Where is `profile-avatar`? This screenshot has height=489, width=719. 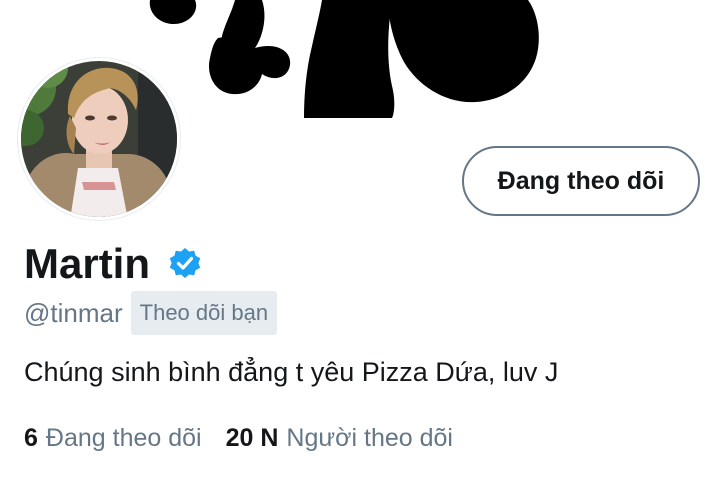
profile-avatar is located at coordinates (99, 139).